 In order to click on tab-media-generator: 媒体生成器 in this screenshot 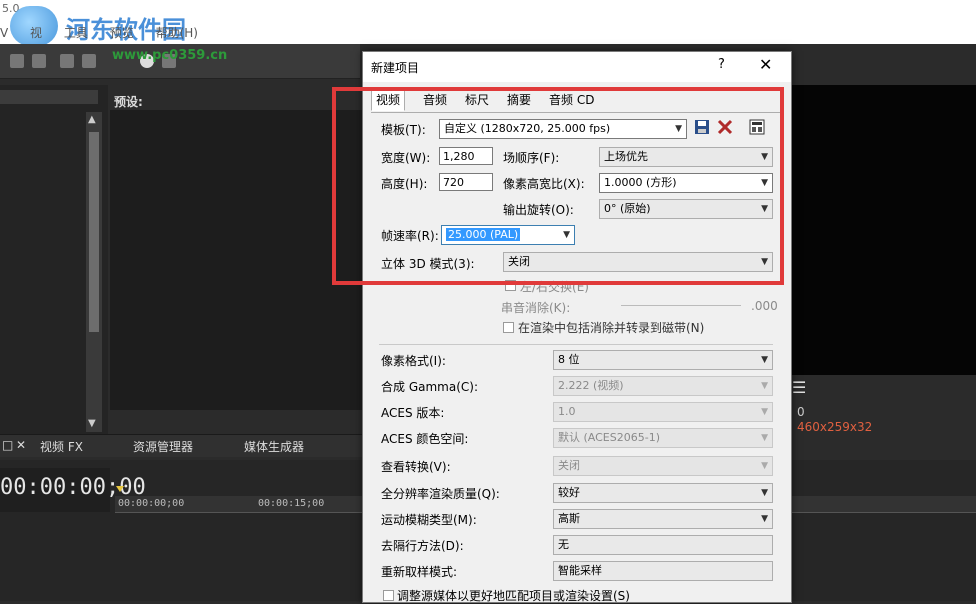, I will do `click(274, 446)`.